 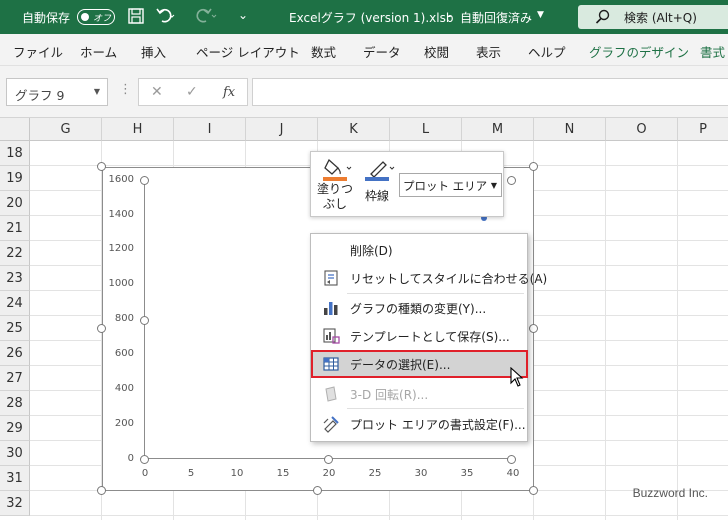 What do you see at coordinates (192, 92) in the screenshot?
I see `enter-icon: ✓` at bounding box center [192, 92].